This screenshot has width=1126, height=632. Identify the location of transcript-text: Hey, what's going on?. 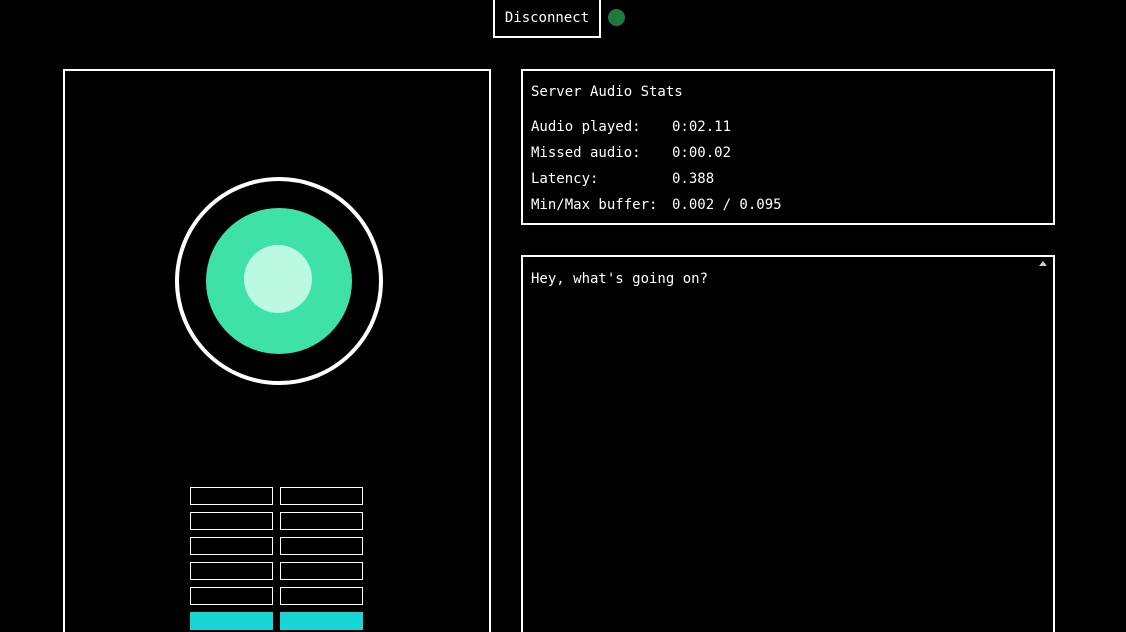
(620, 279).